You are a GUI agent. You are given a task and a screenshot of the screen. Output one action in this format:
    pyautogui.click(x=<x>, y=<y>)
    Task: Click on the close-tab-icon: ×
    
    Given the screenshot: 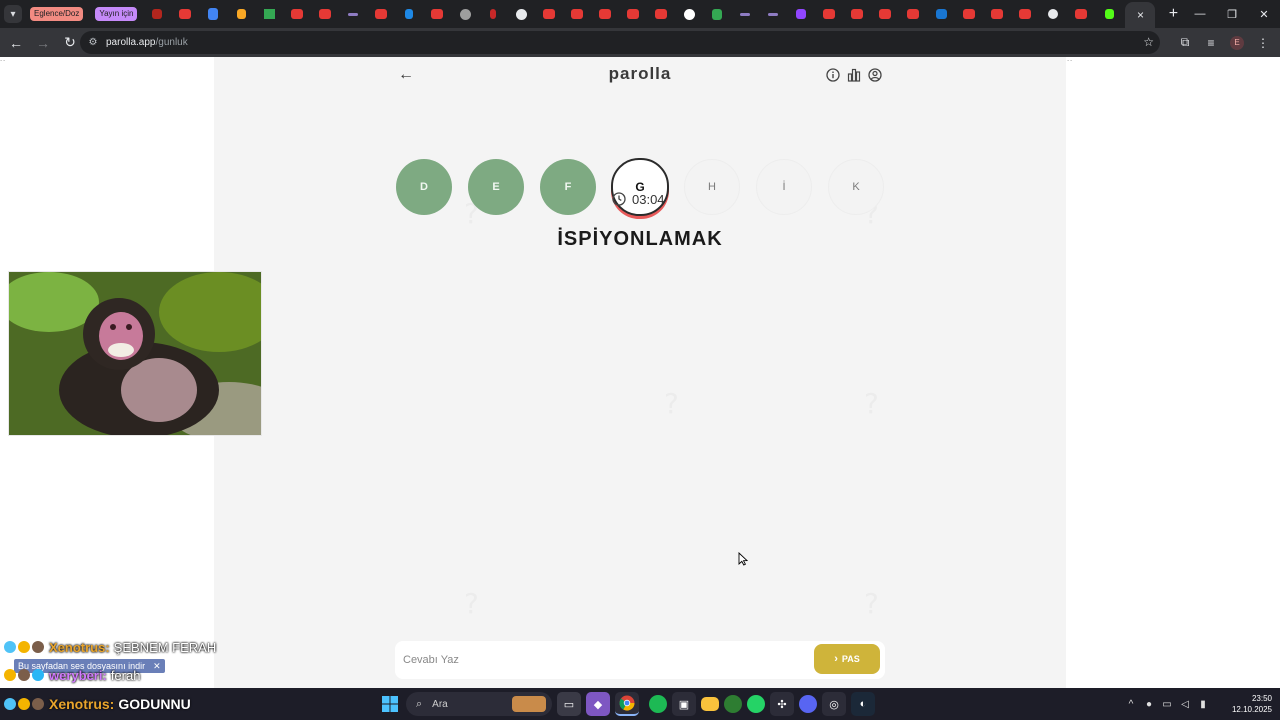 What is the action you would take?
    pyautogui.click(x=1140, y=15)
    